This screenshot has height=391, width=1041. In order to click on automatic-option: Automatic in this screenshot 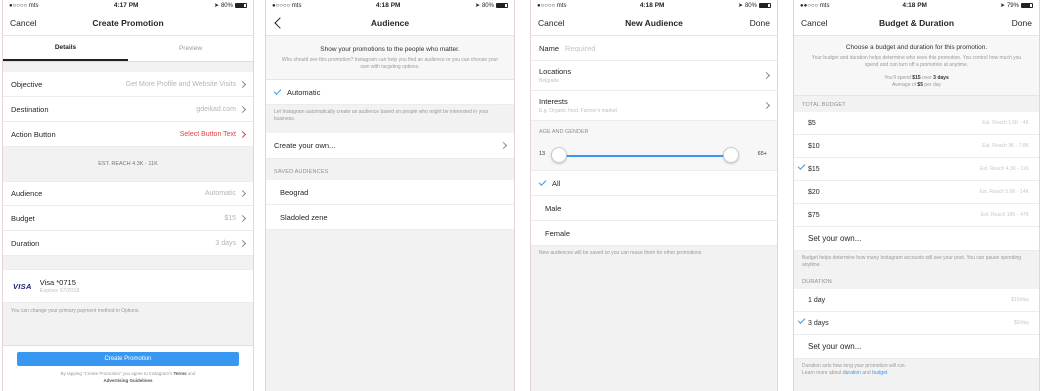, I will do `click(390, 92)`.